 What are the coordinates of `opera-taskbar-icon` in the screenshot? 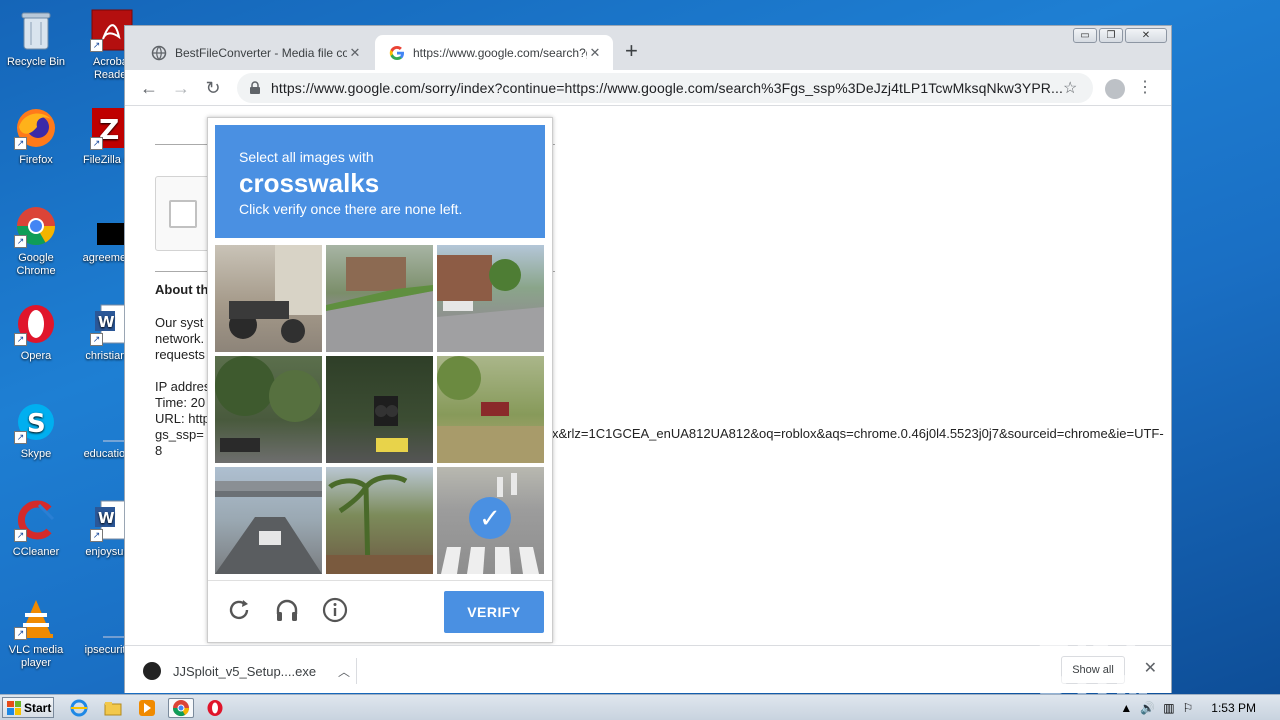 It's located at (215, 708).